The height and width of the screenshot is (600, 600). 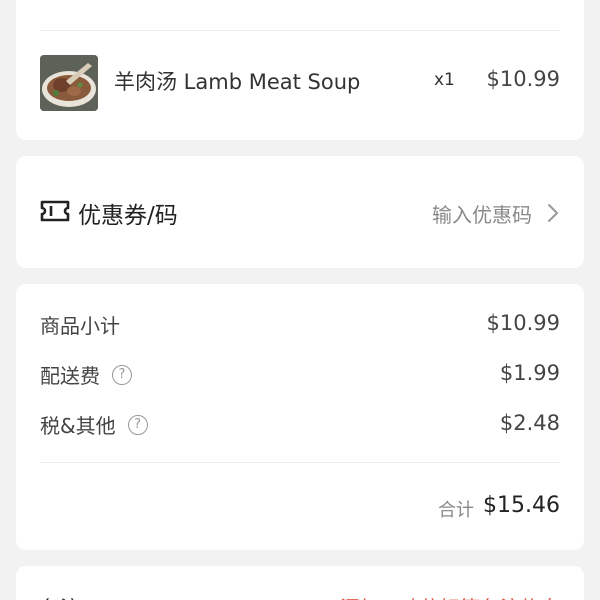 I want to click on item-quantity: x1, so click(x=444, y=80).